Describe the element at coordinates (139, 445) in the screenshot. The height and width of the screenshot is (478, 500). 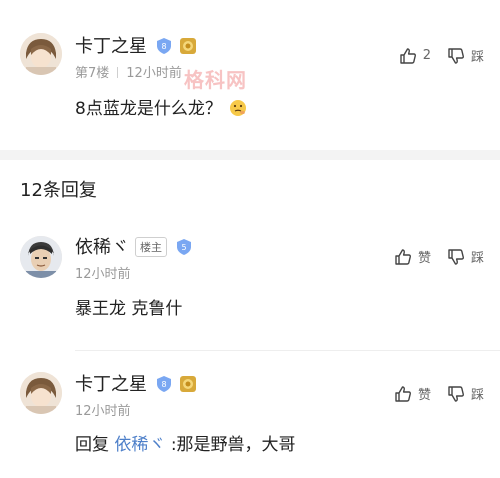
I see `reply-to-user-link: 依稀ヾ` at that location.